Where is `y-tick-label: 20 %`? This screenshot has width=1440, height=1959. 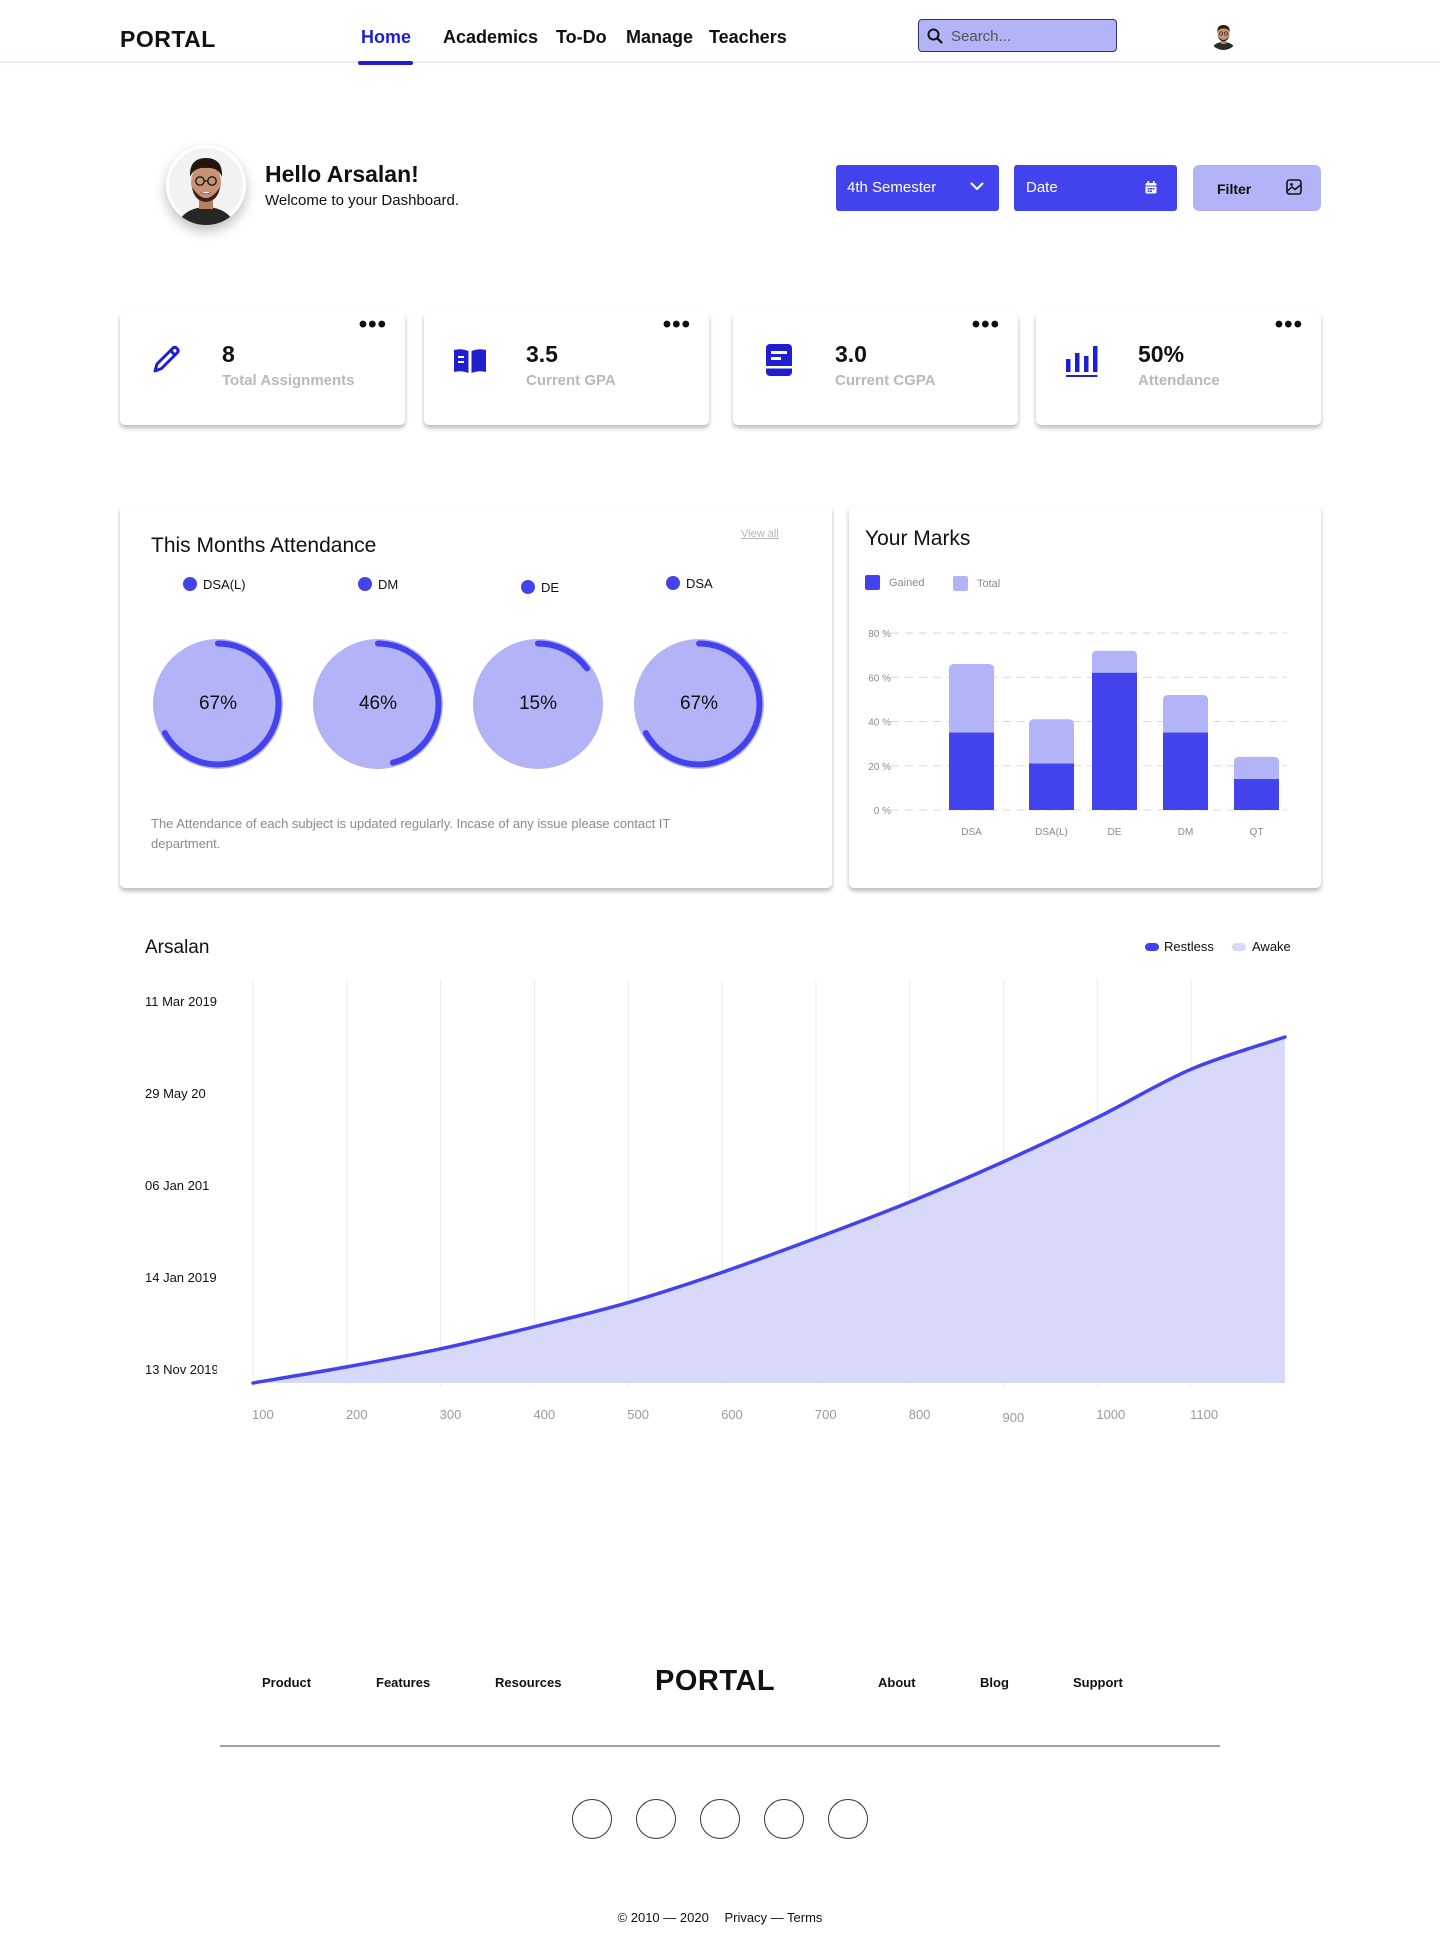
y-tick-label: 20 % is located at coordinates (879, 767).